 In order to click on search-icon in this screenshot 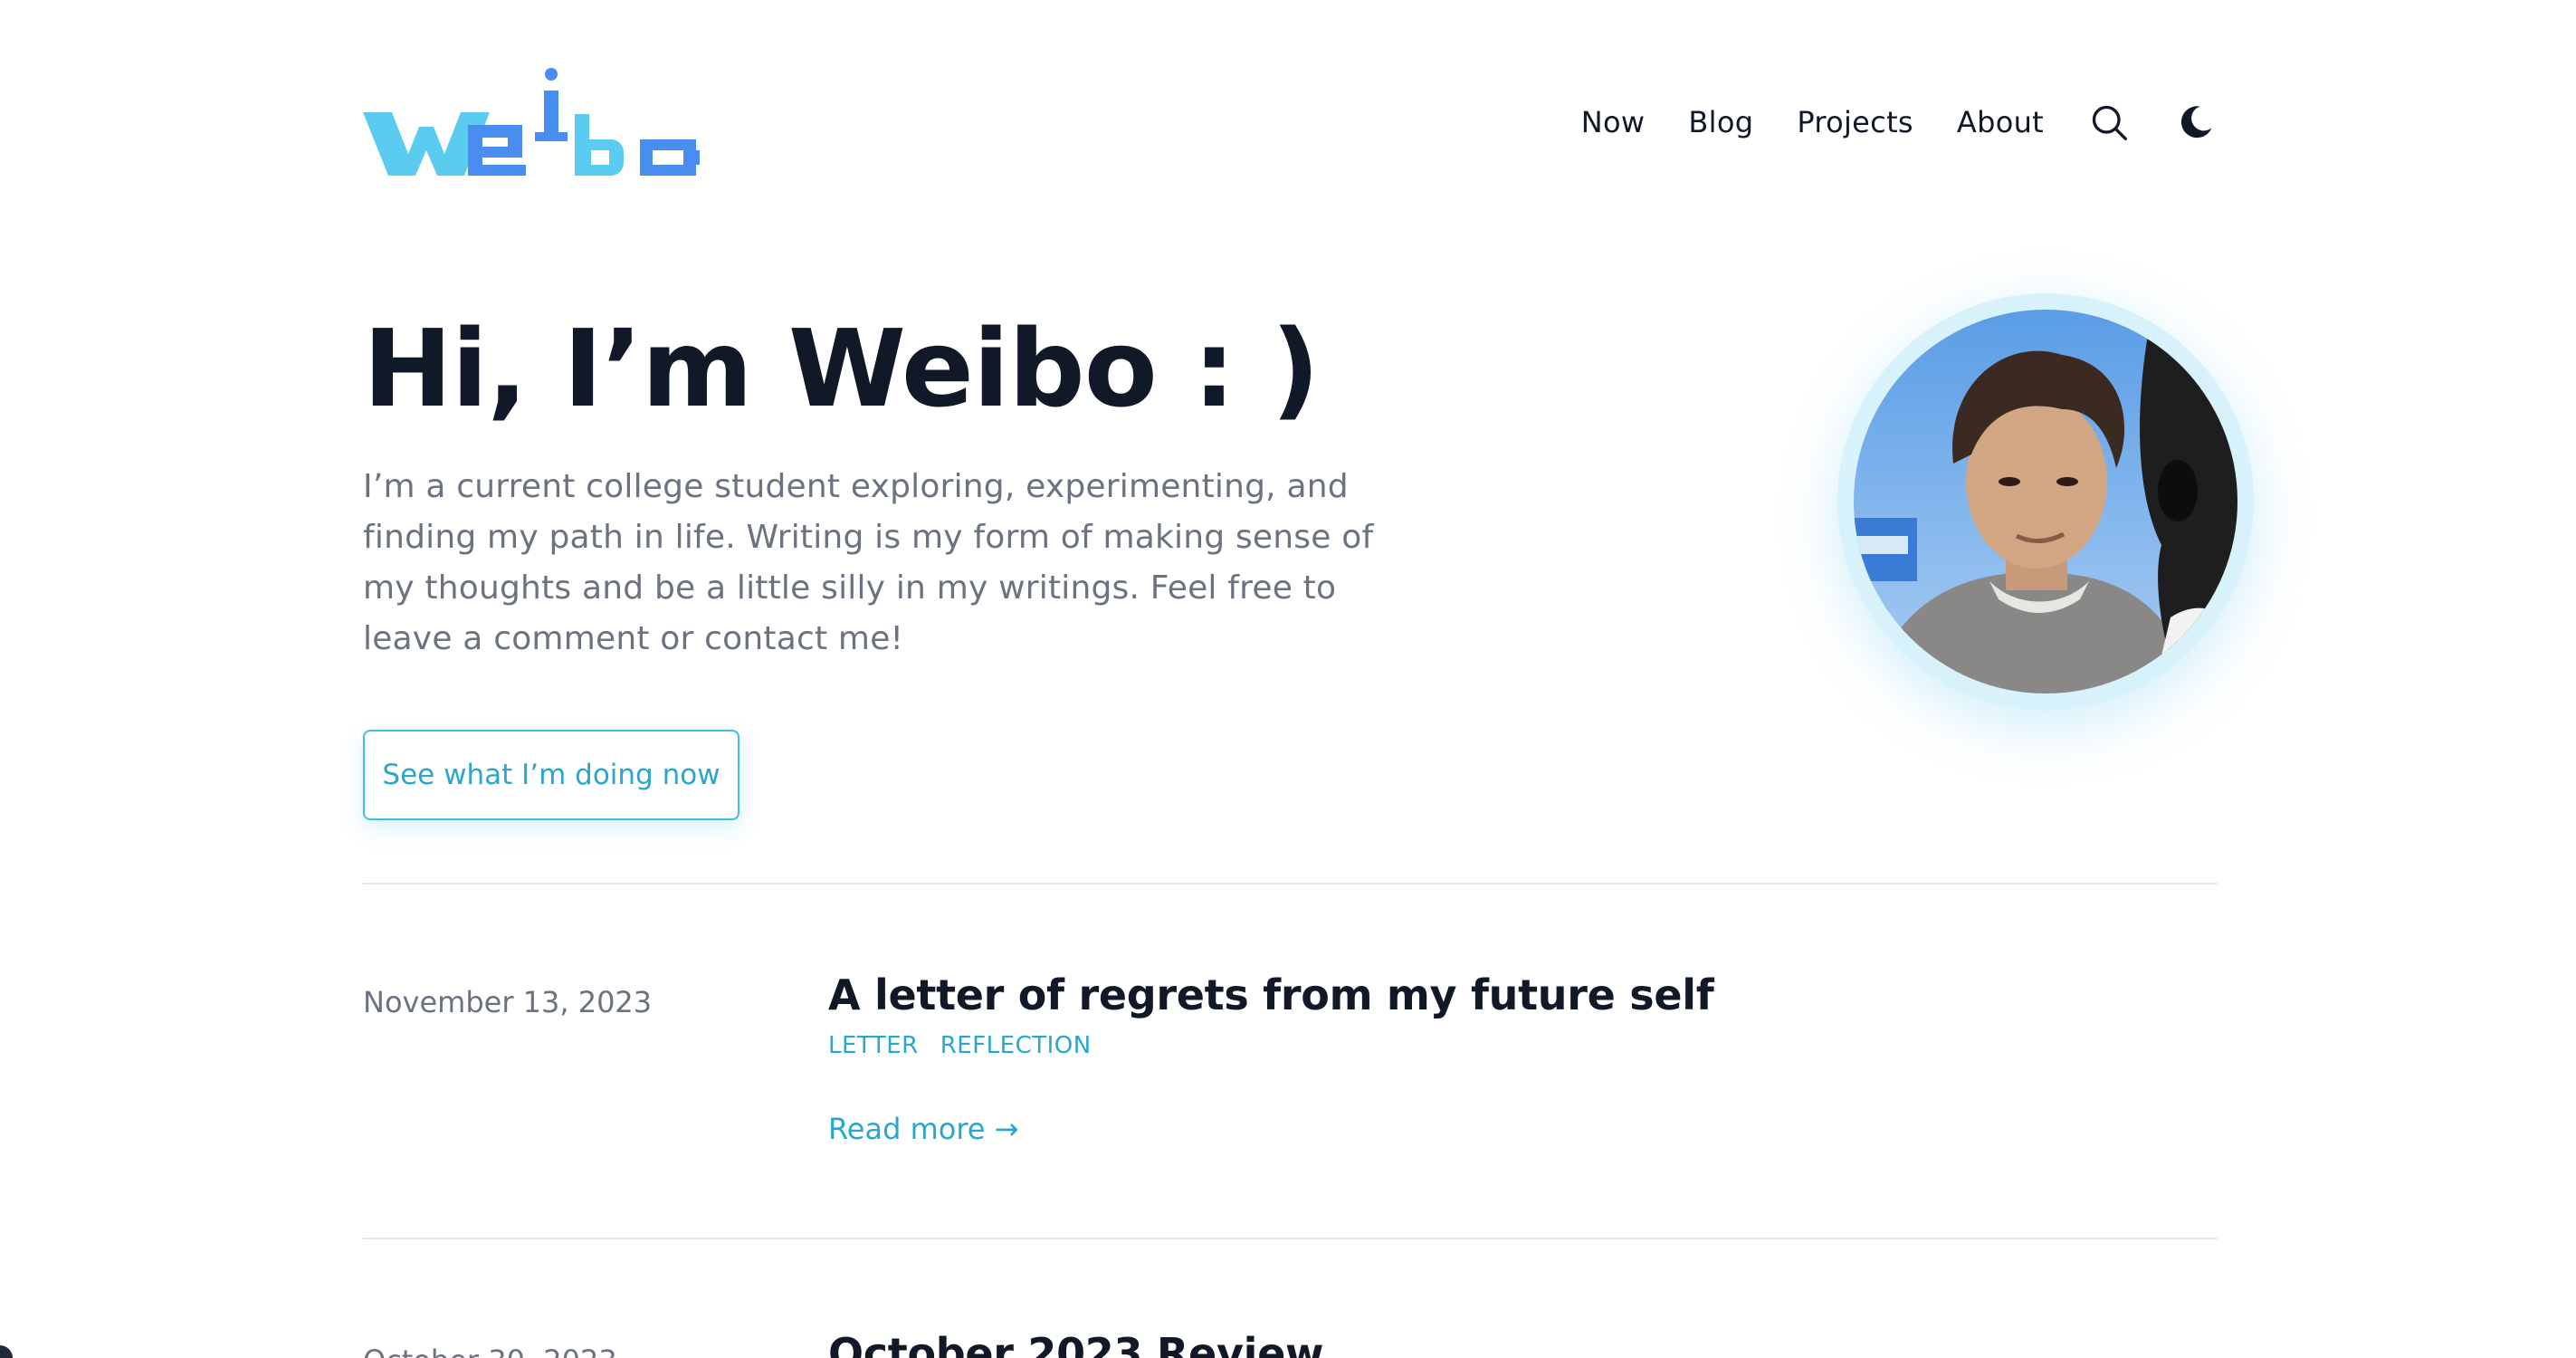, I will do `click(2109, 123)`.